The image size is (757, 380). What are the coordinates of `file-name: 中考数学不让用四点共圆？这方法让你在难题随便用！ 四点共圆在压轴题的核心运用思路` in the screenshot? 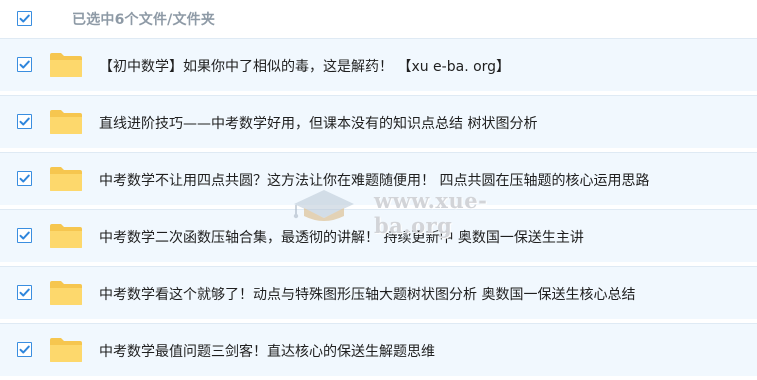 It's located at (374, 180).